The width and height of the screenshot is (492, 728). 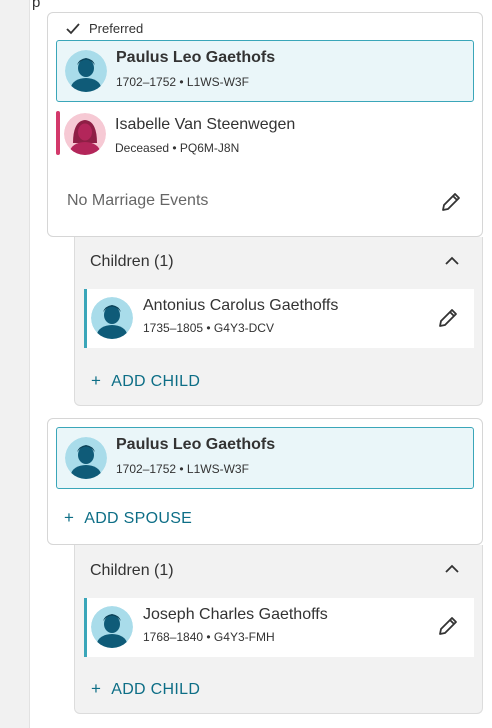 I want to click on add-spouse-label: ADD SPOUSE, so click(x=138, y=518).